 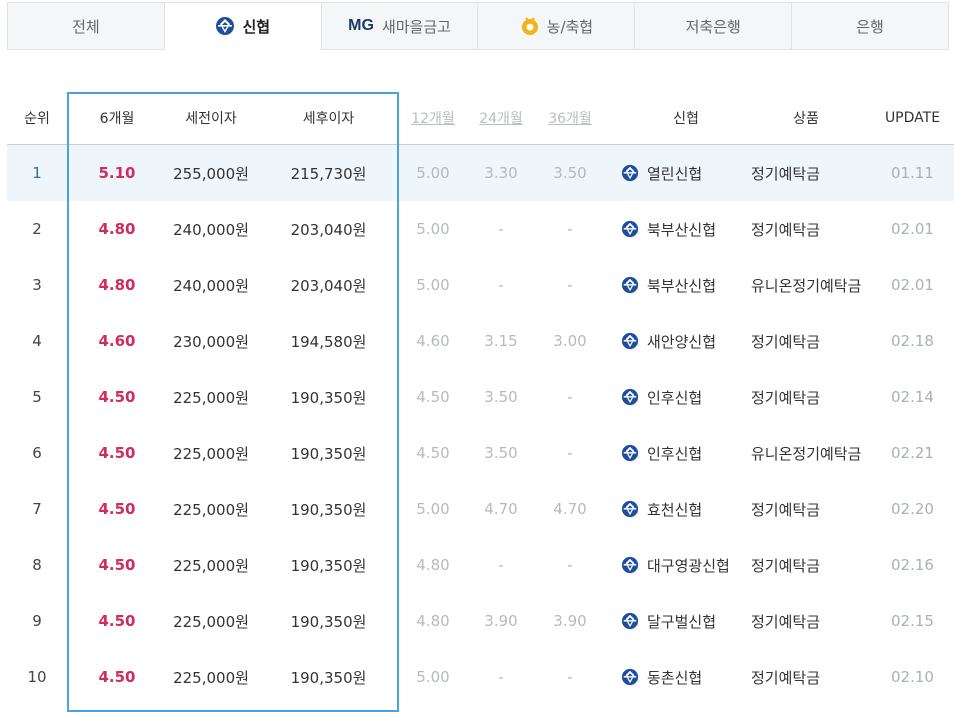 I want to click on tab-shinhyup: 신협, so click(x=242, y=26).